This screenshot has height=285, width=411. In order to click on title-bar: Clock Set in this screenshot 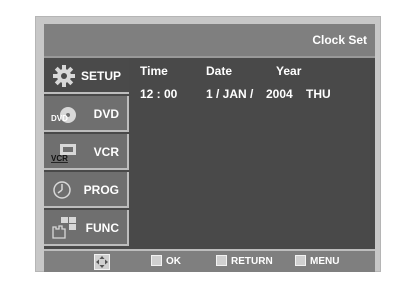, I will do `click(209, 41)`.